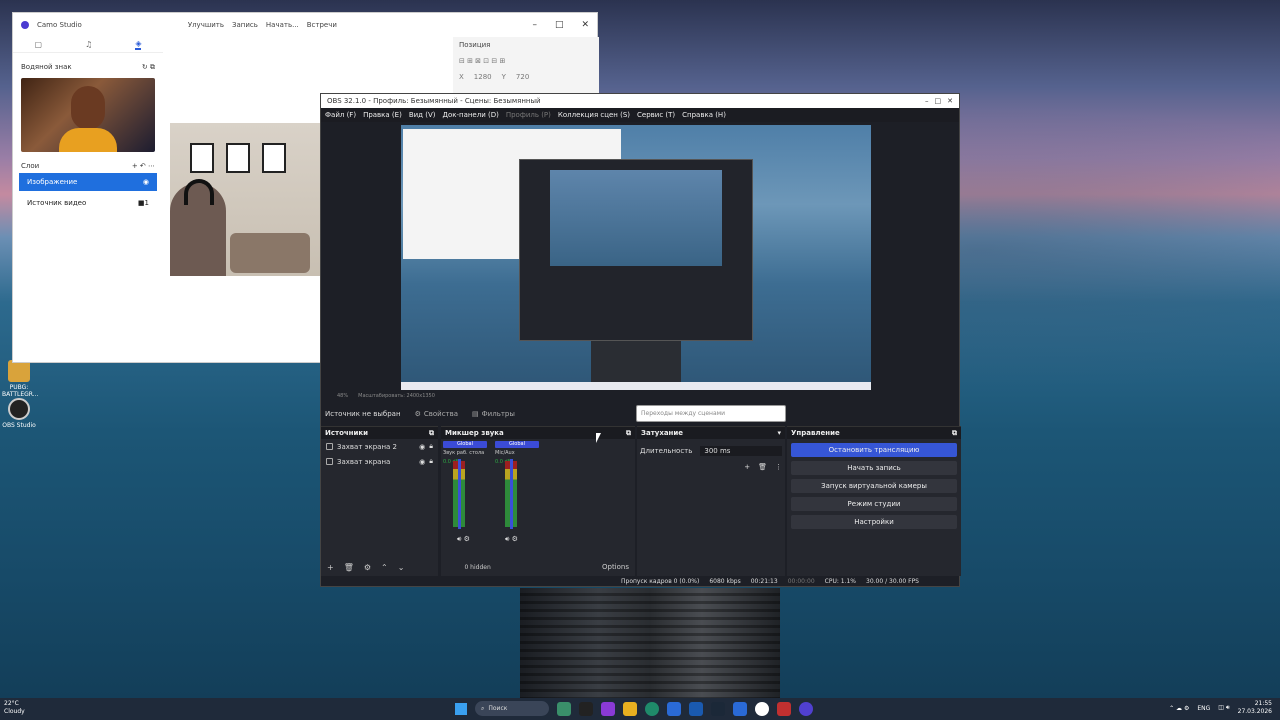  What do you see at coordinates (779, 433) in the screenshot?
I see `chevron-down-icon: ▾` at bounding box center [779, 433].